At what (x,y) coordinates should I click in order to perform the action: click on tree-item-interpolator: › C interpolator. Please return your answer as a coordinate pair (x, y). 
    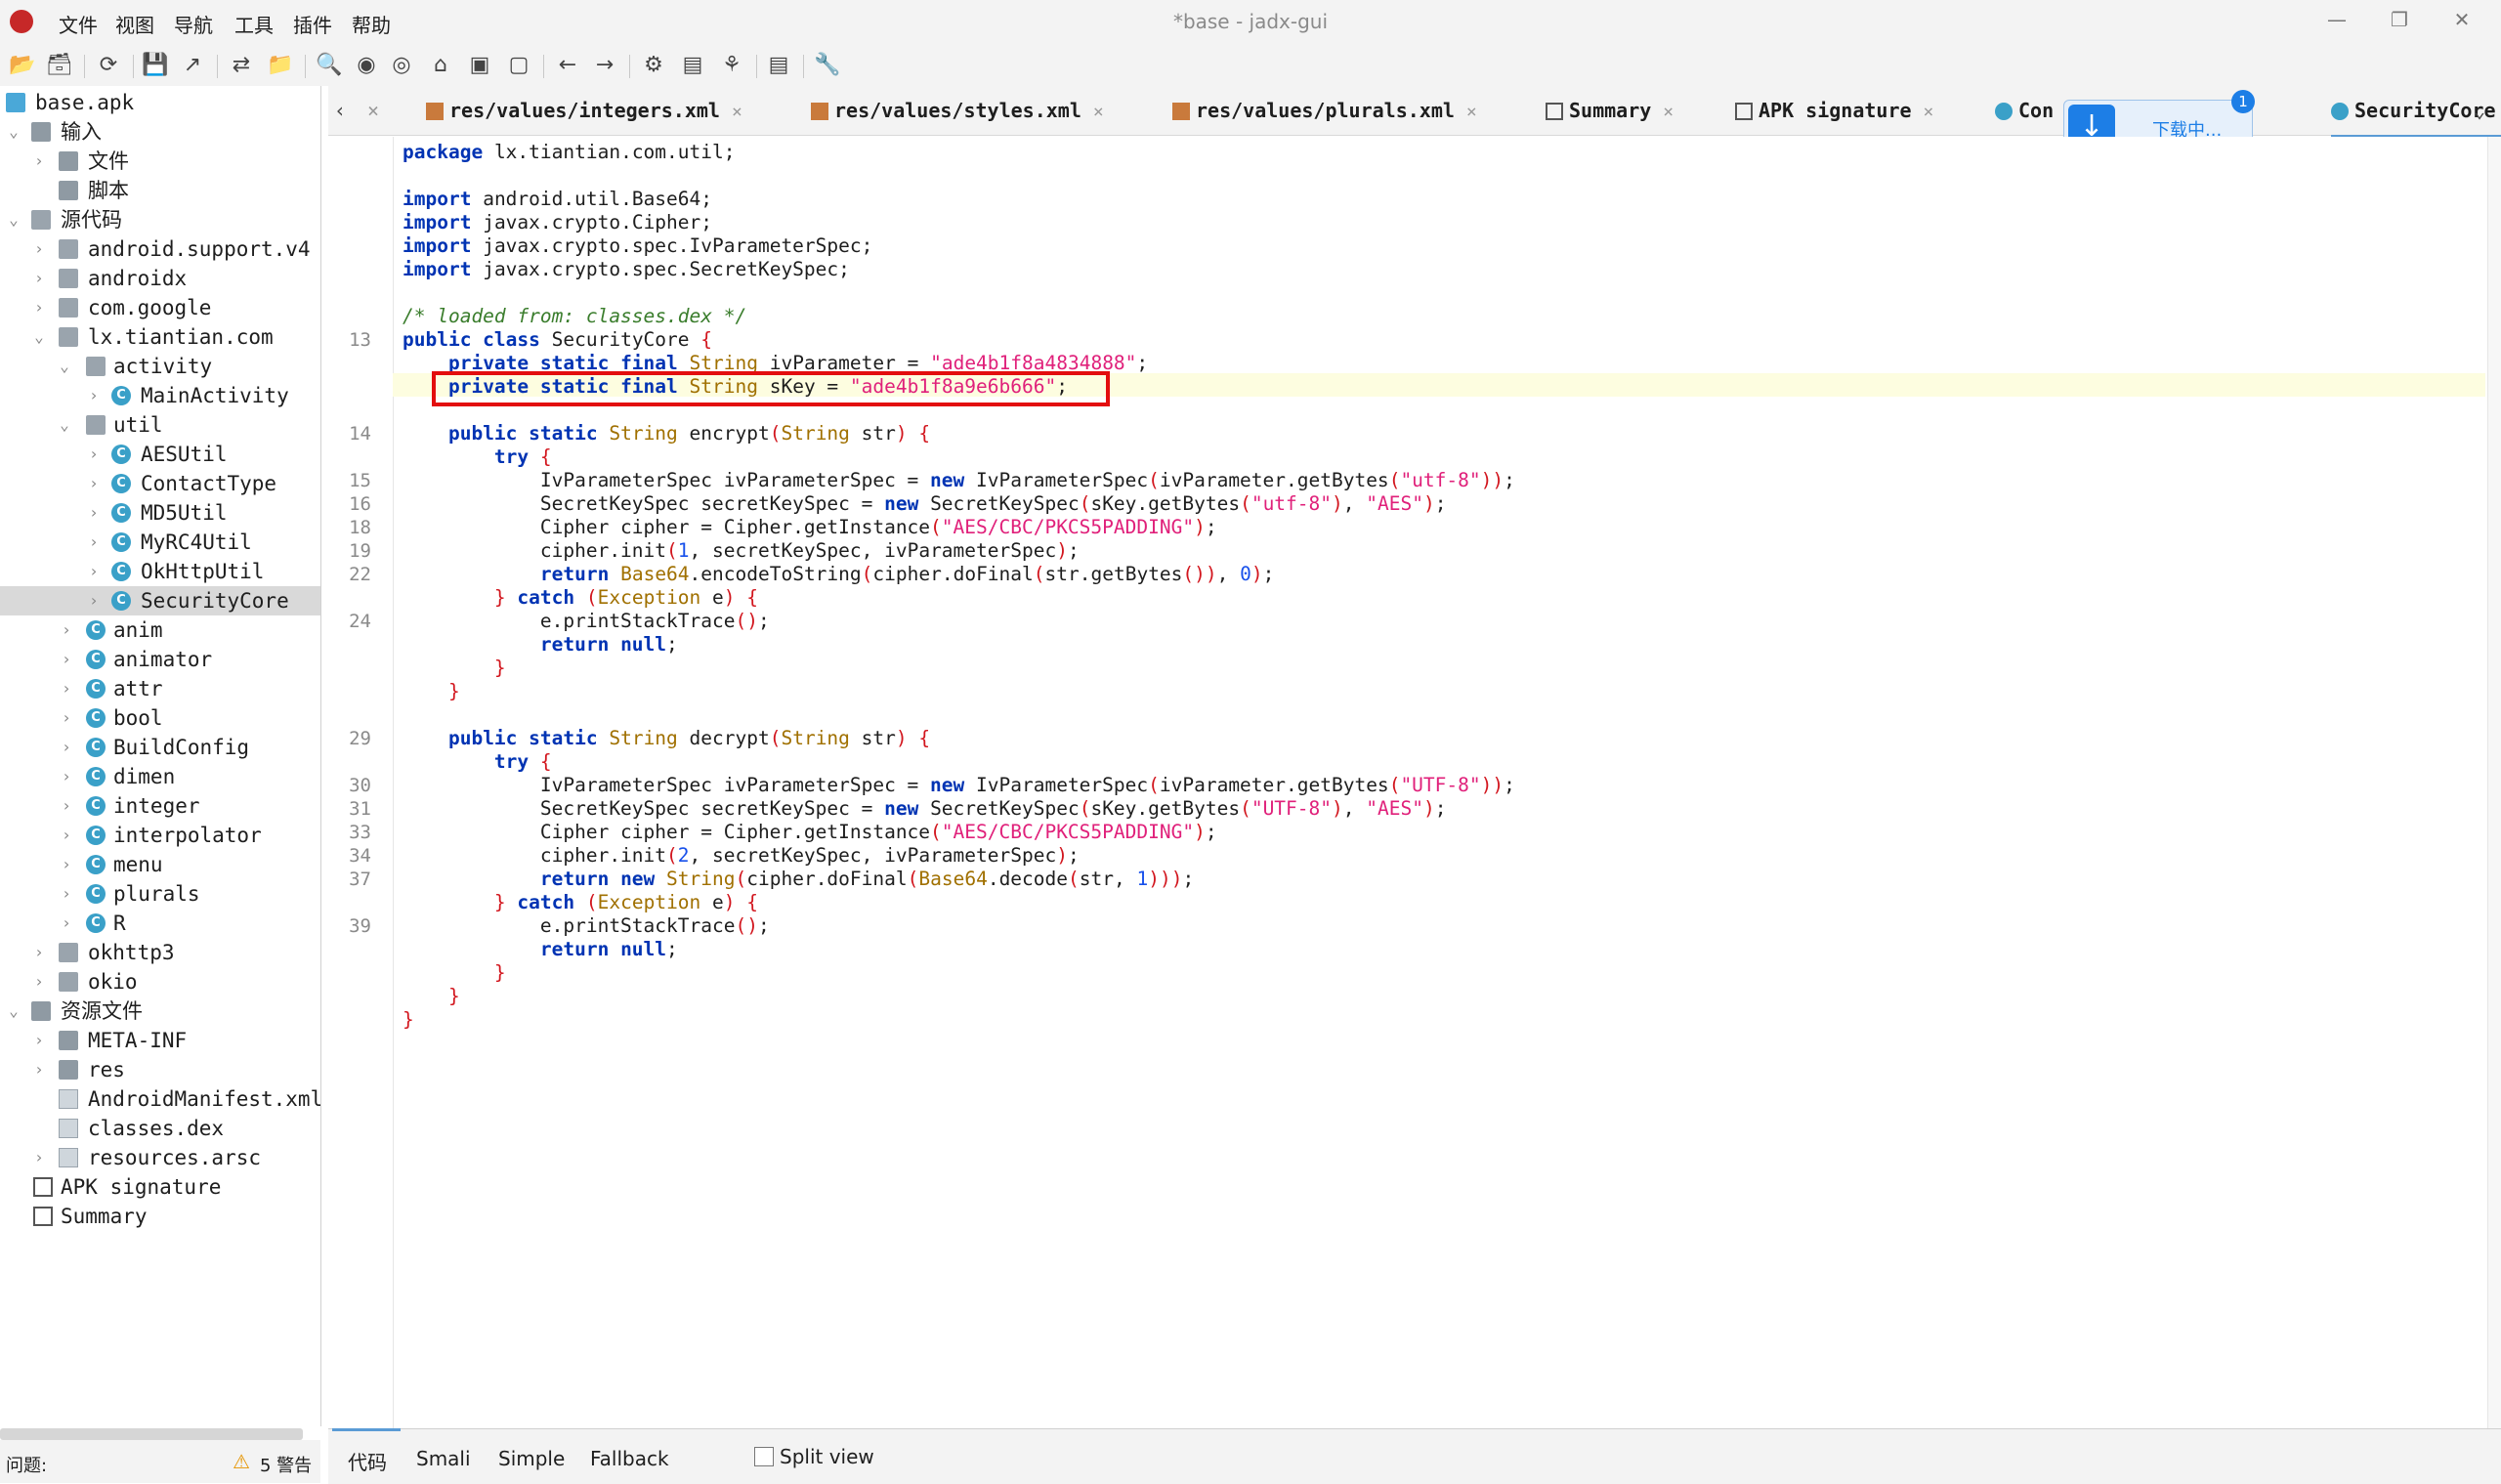
    Looking at the image, I should click on (160, 835).